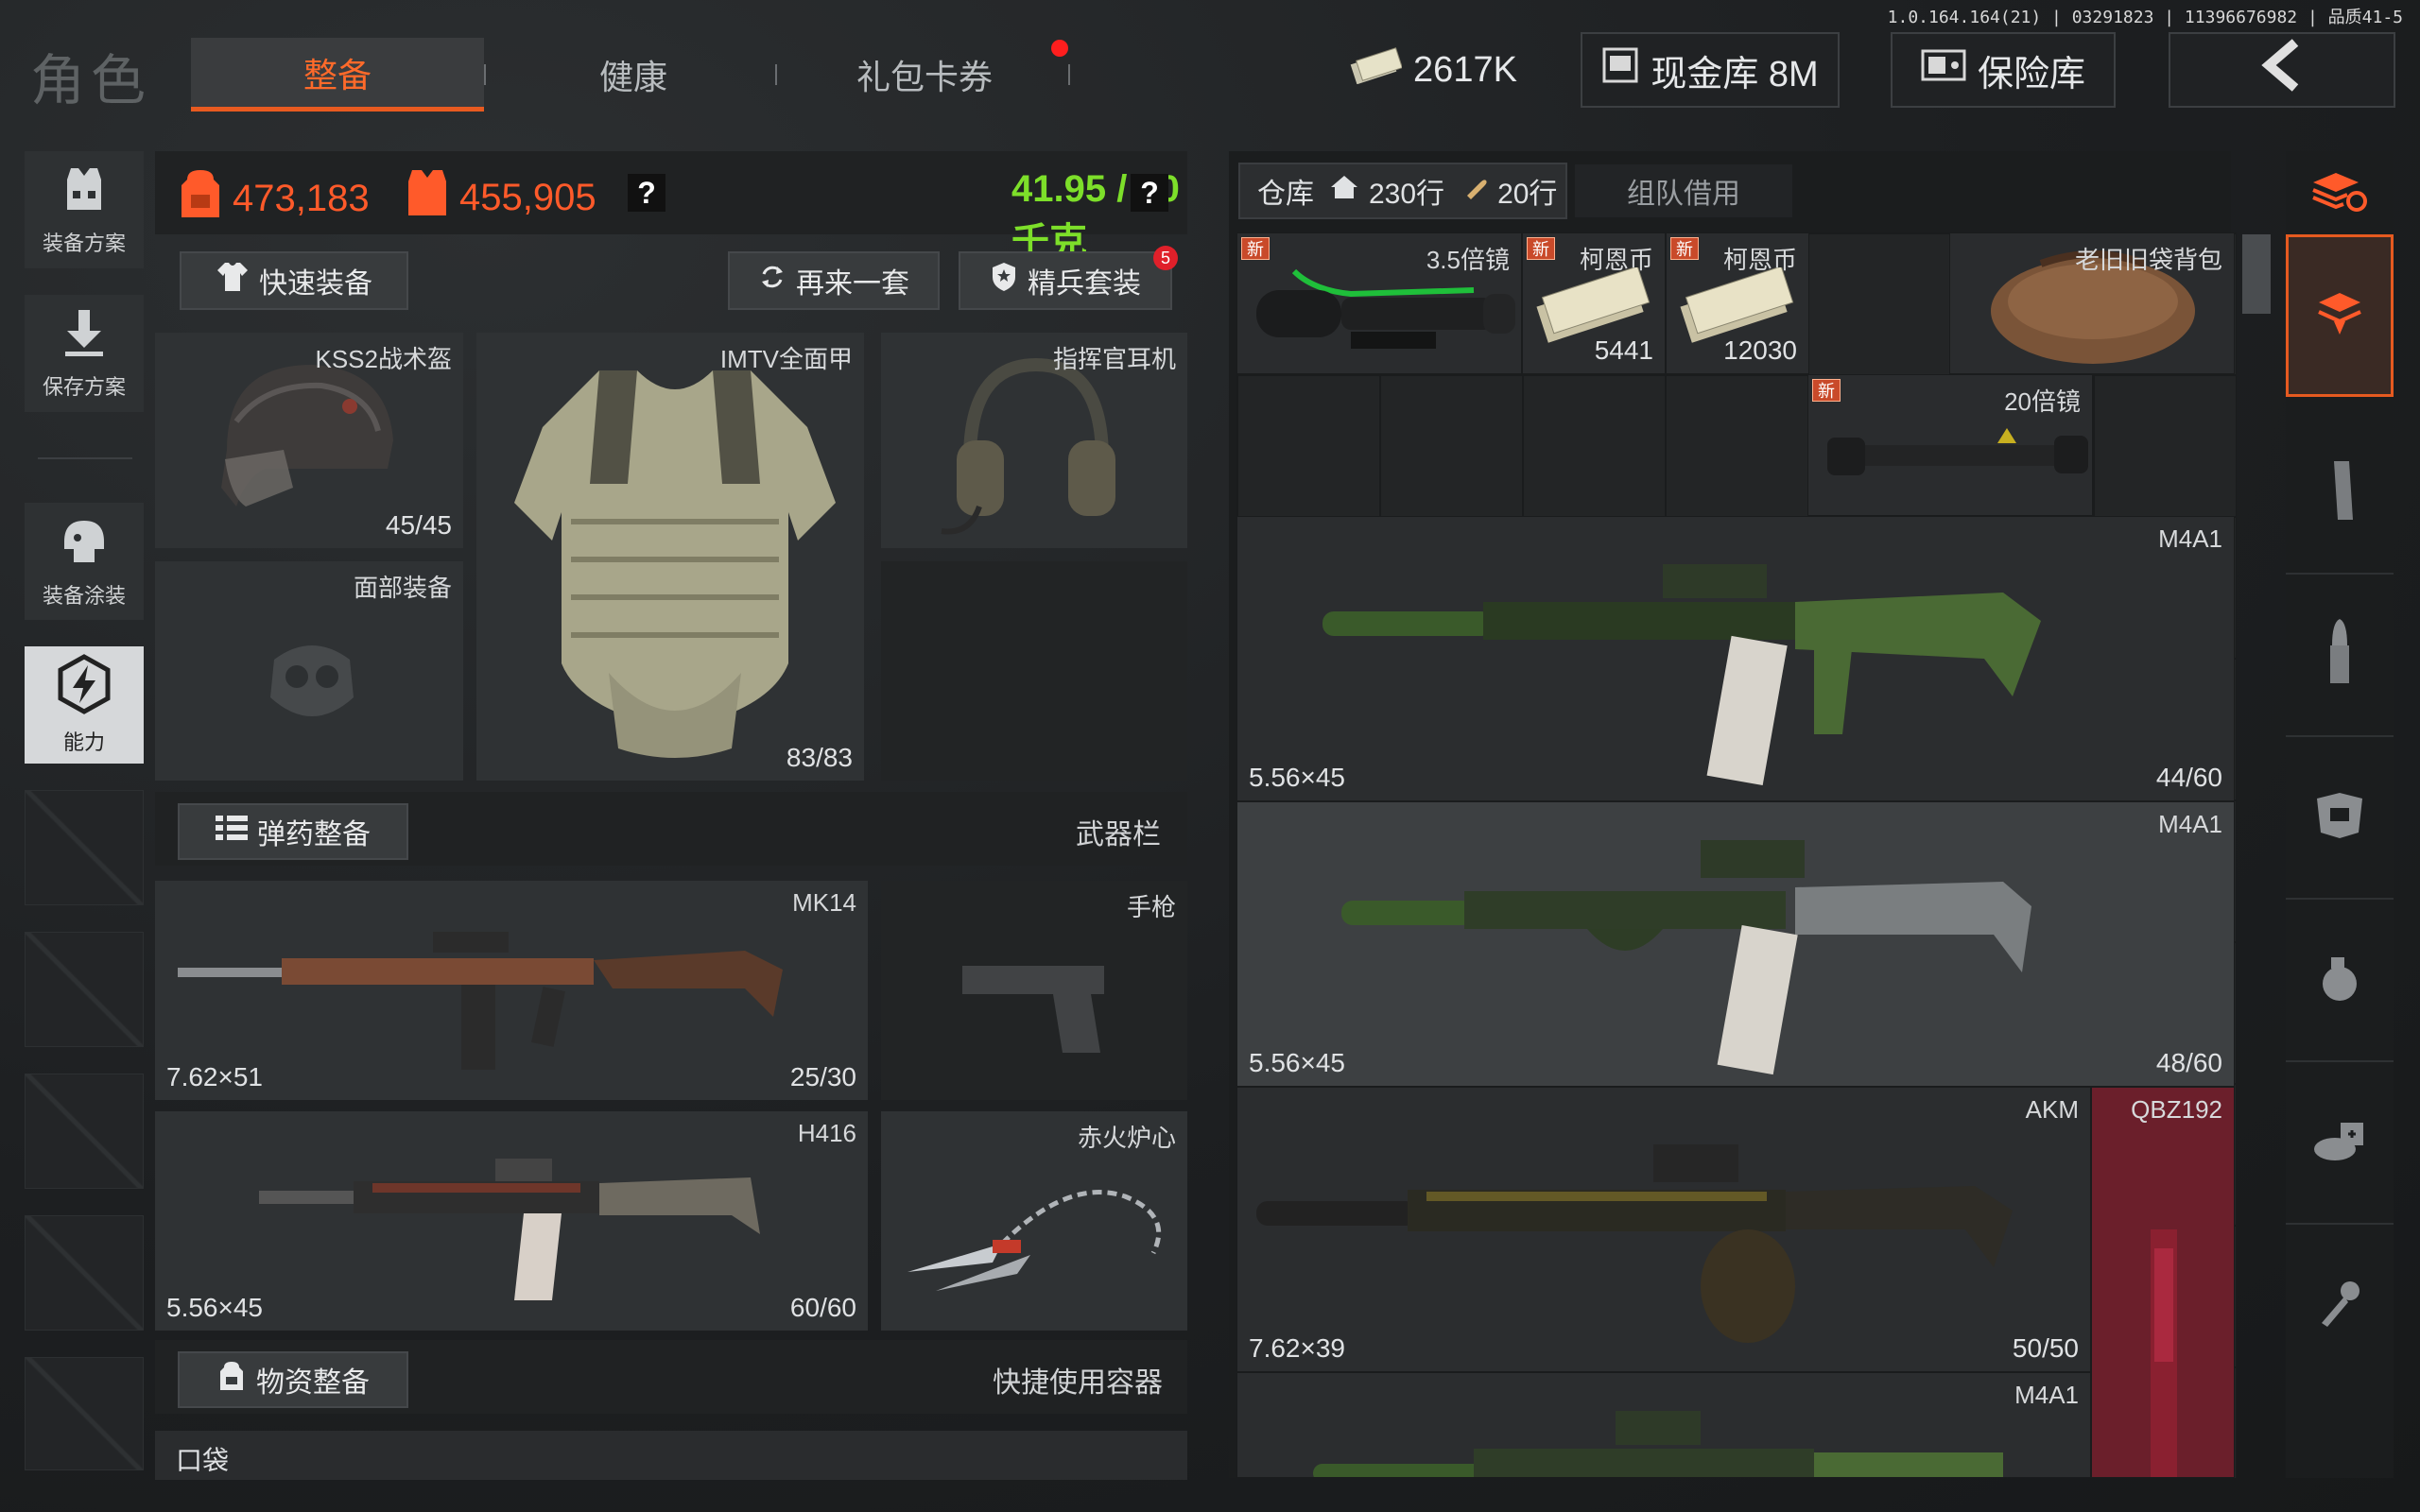 The height and width of the screenshot is (1512, 2420). Describe the element at coordinates (2256, 274) in the screenshot. I see `warehouse-scrollbar` at that location.